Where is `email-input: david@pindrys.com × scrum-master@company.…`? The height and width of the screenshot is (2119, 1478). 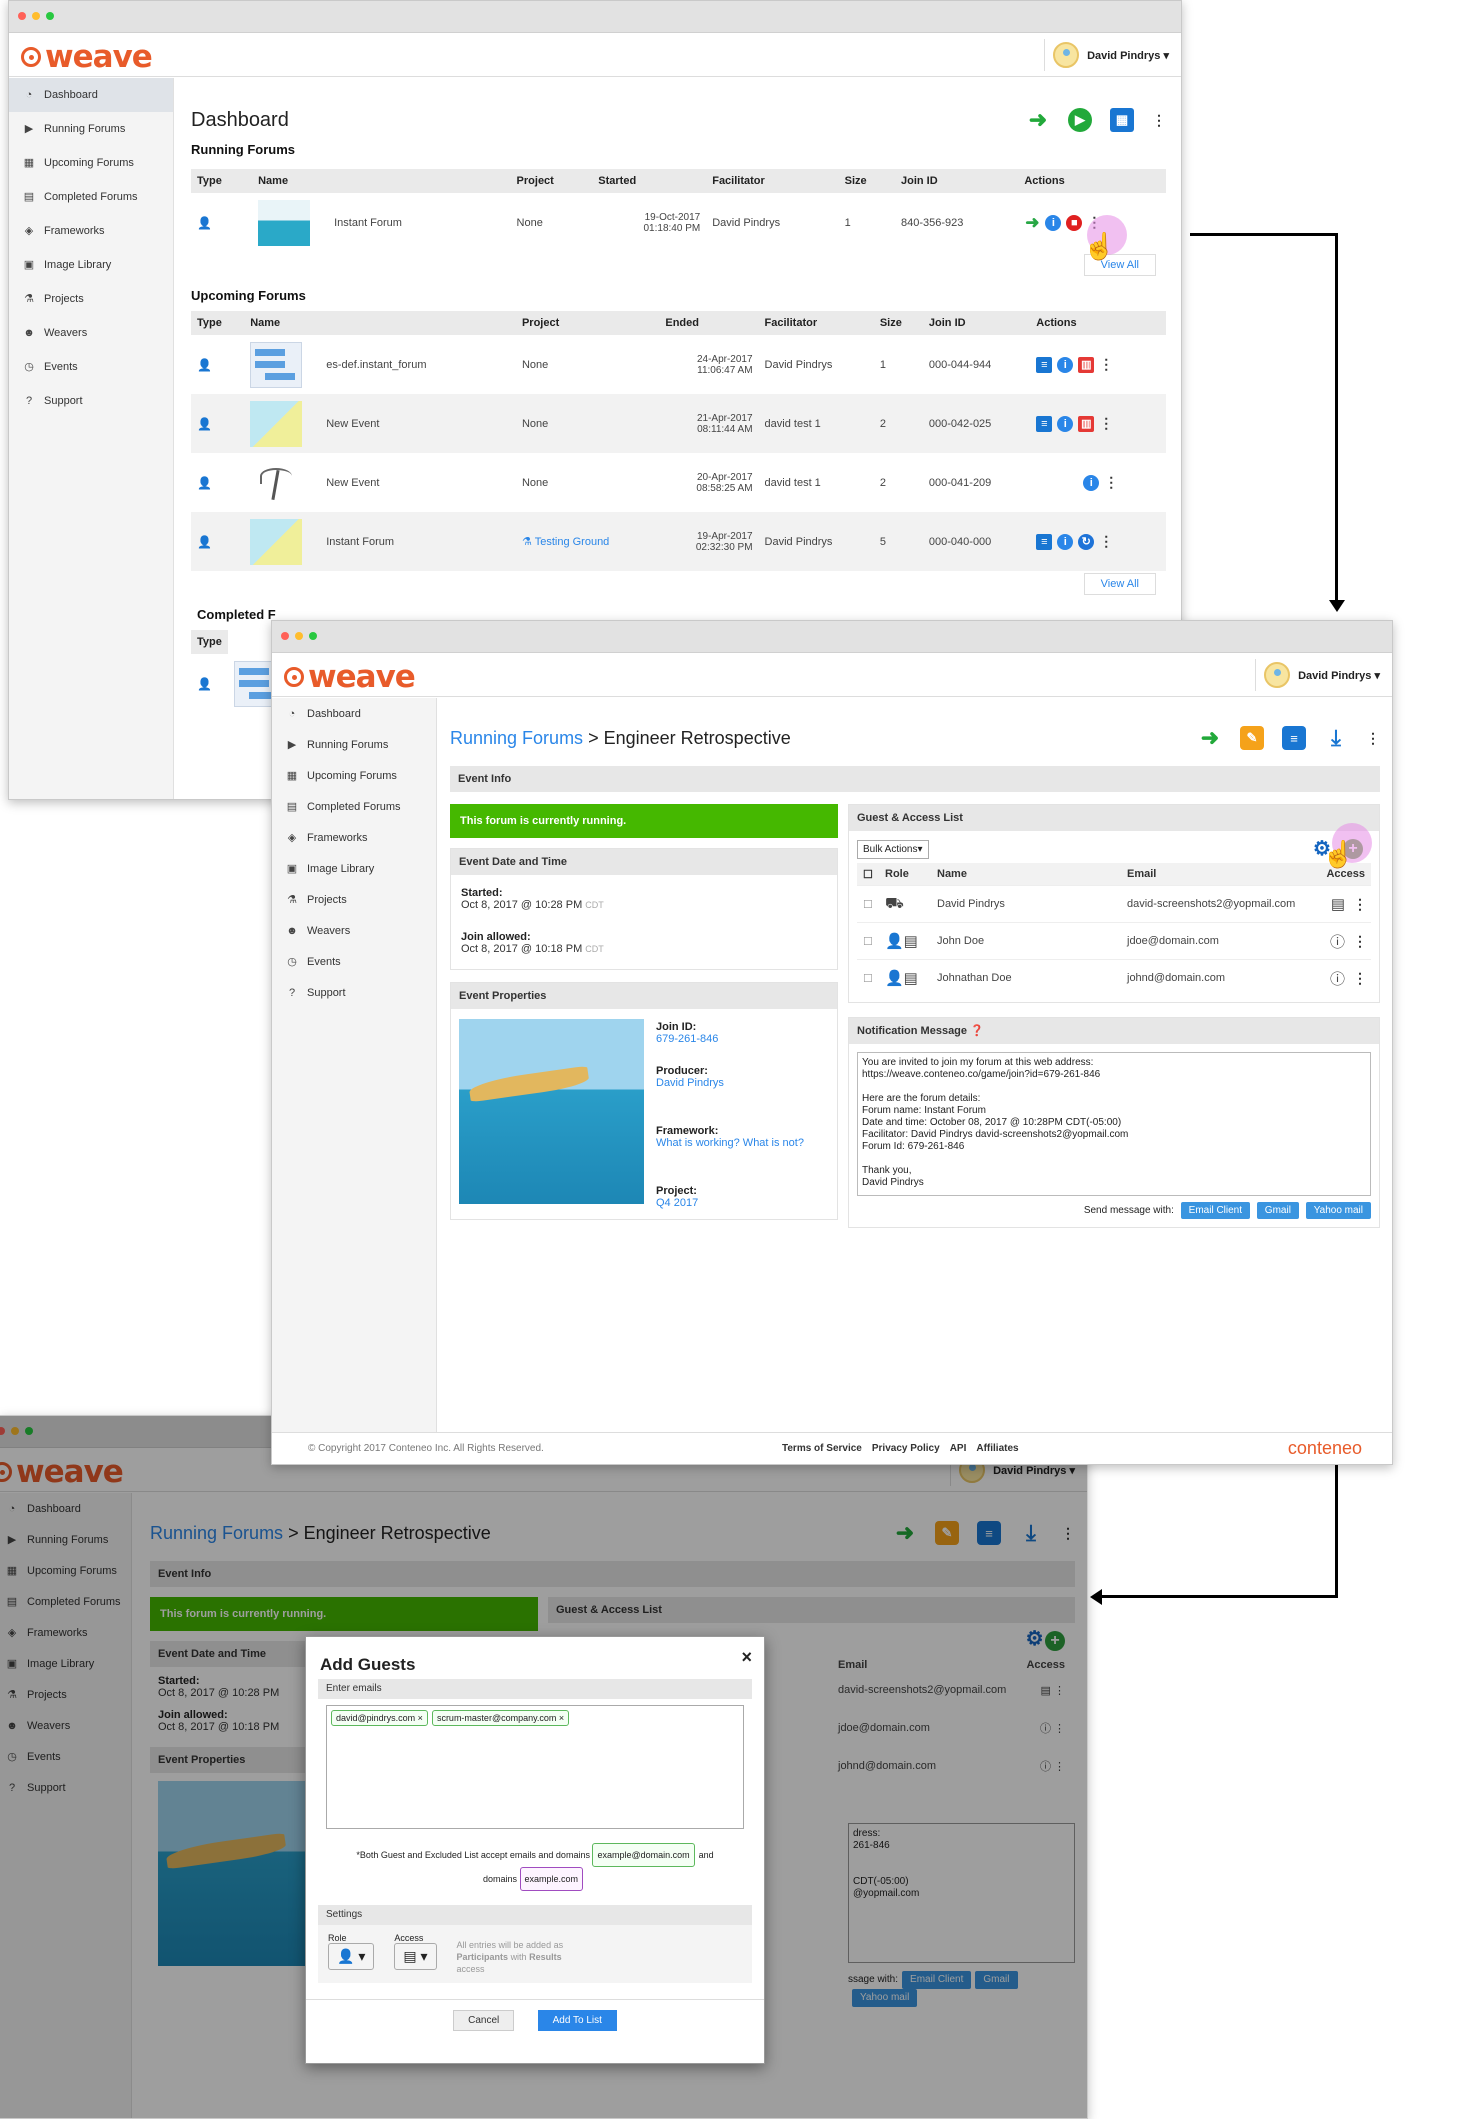 email-input: david@pindrys.com × scrum-master@company.… is located at coordinates (535, 1767).